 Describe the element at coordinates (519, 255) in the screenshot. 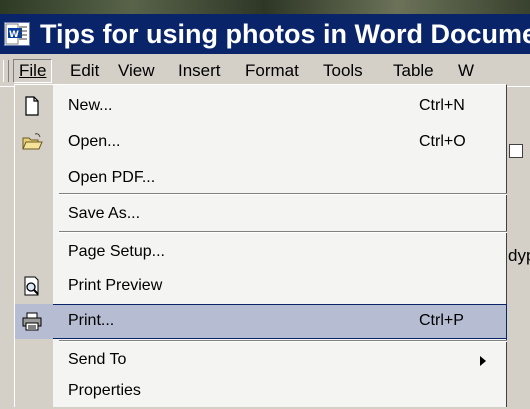

I see `toolbar-fragment-text: dyp` at that location.